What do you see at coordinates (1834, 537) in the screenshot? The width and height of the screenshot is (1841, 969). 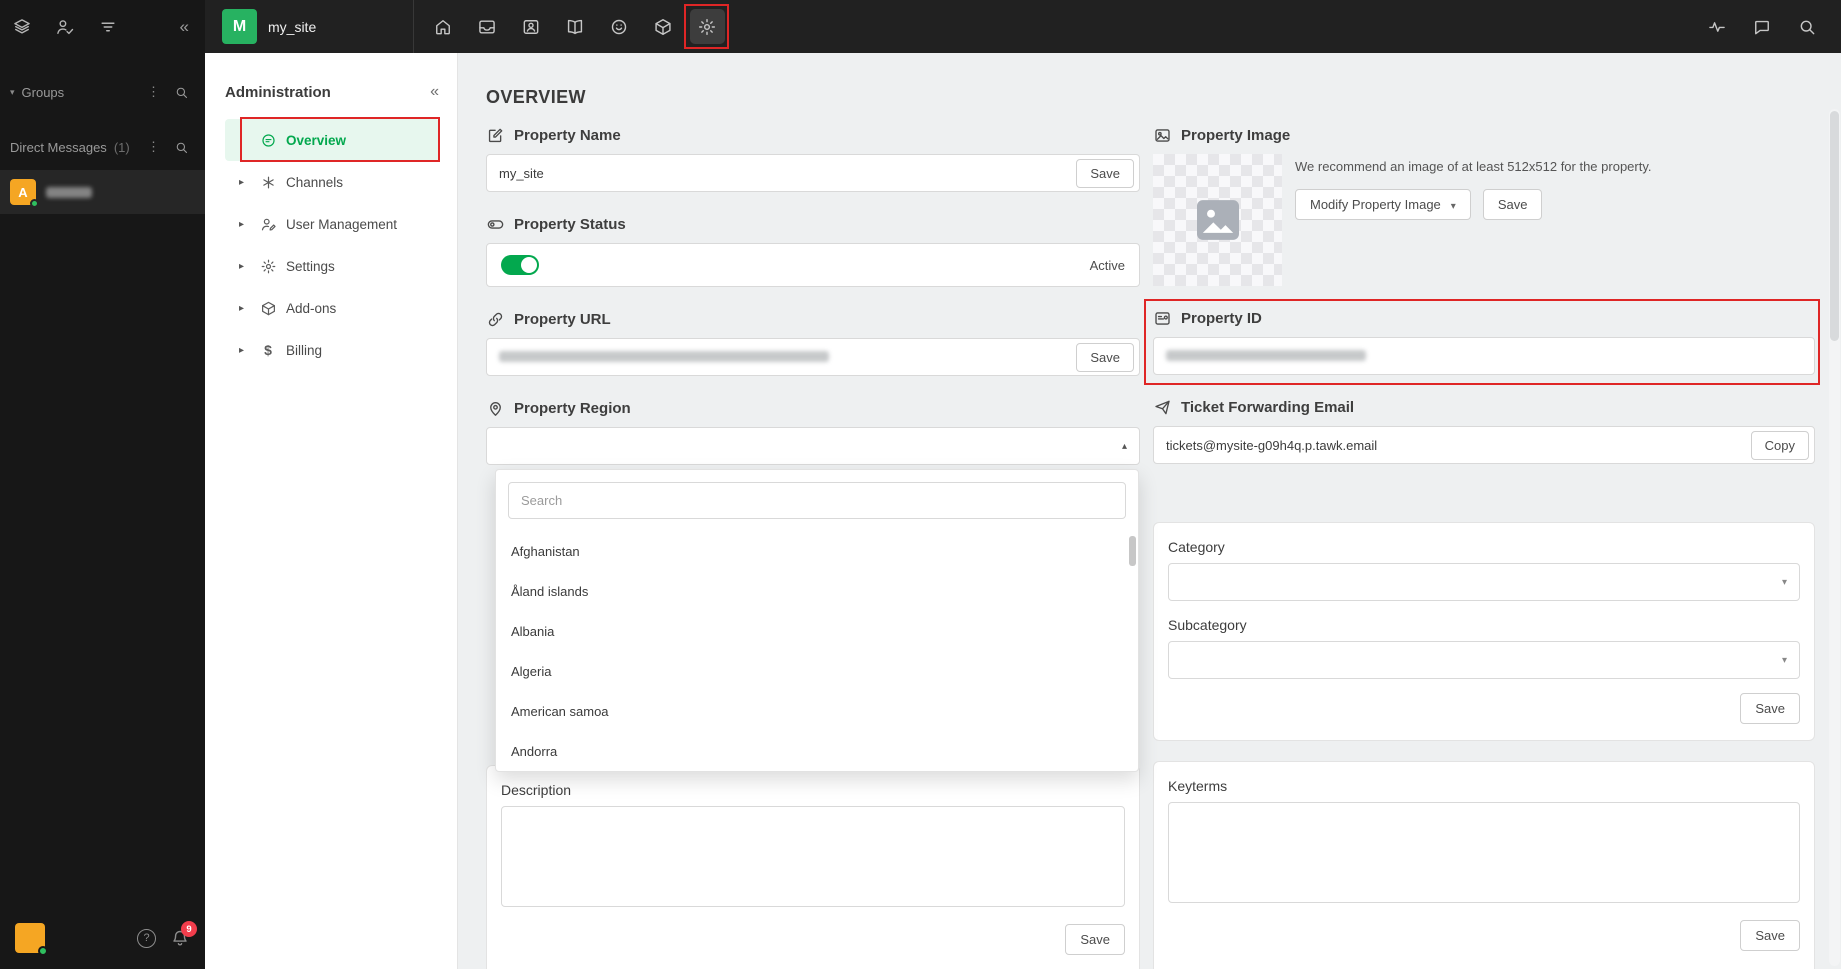 I see `page-scrollbar` at bounding box center [1834, 537].